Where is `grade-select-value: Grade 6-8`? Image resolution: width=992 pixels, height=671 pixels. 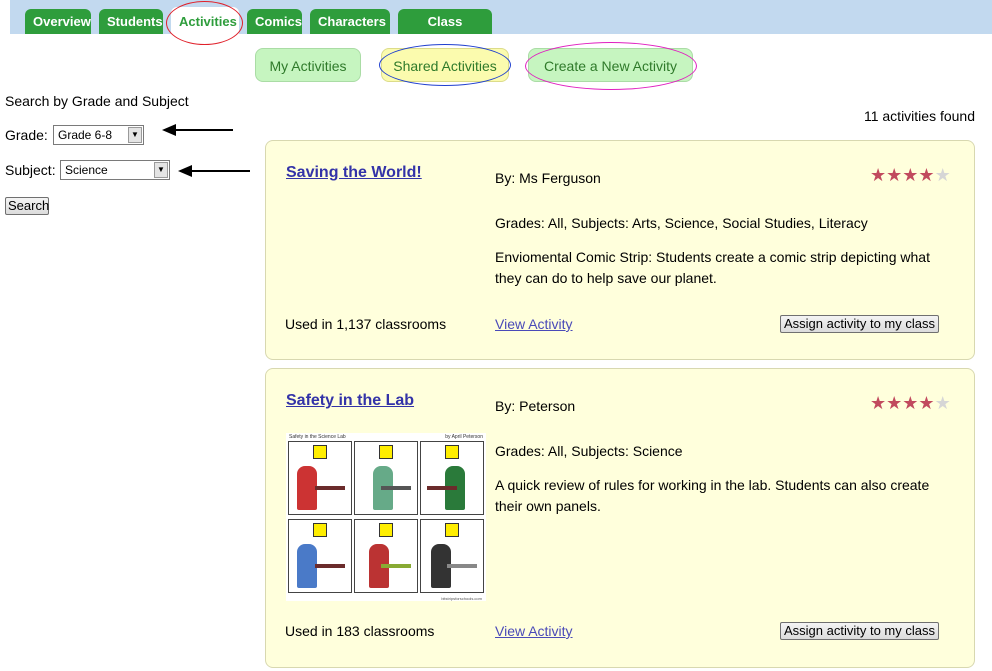 grade-select-value: Grade 6-8 is located at coordinates (85, 135).